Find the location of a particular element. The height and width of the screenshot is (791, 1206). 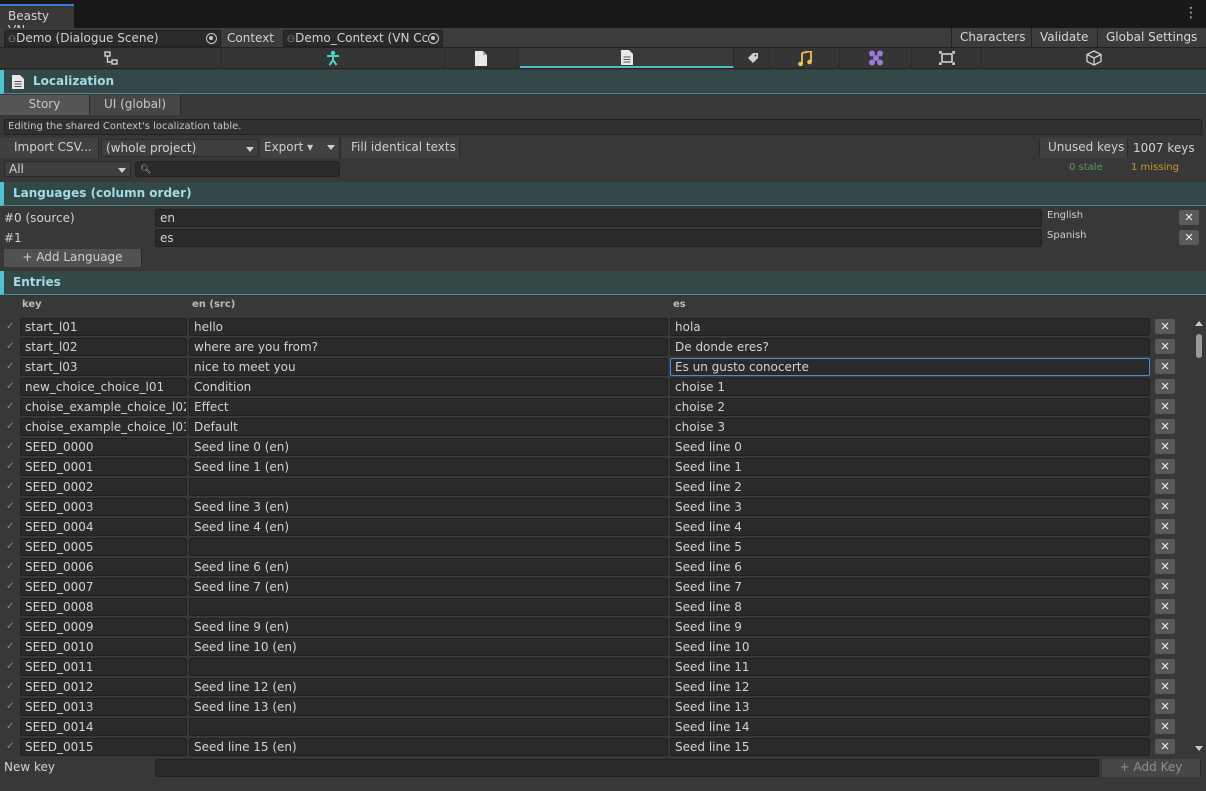

context-object-field: ⚇Demo_Context (VN Cc is located at coordinates (363, 38).